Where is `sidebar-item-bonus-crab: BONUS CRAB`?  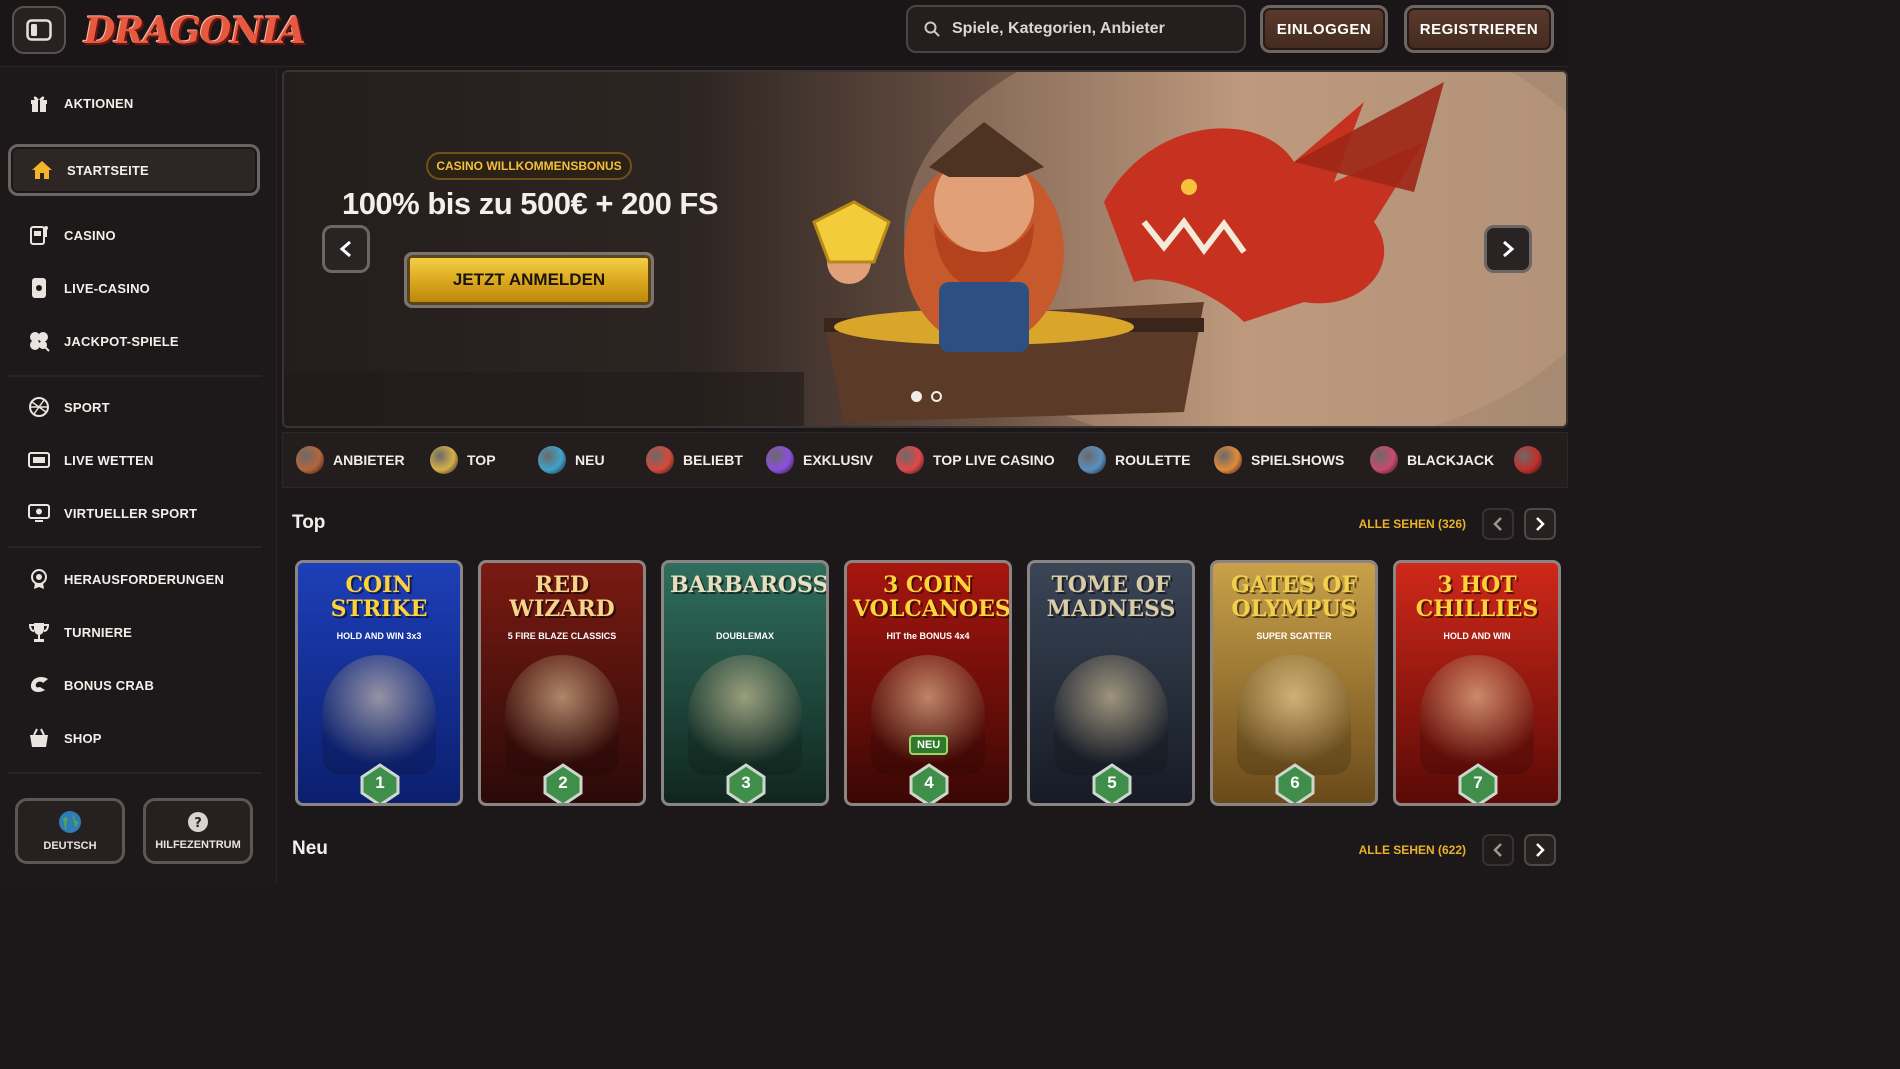 sidebar-item-bonus-crab: BONUS CRAB is located at coordinates (134, 685).